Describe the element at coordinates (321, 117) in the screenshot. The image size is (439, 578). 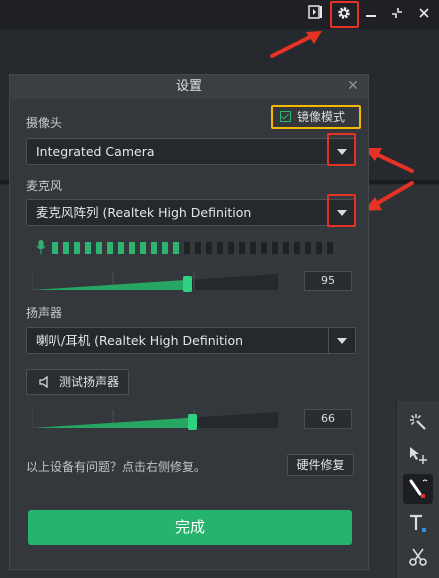
I see `mirror-mode-label: 镜像模式` at that location.